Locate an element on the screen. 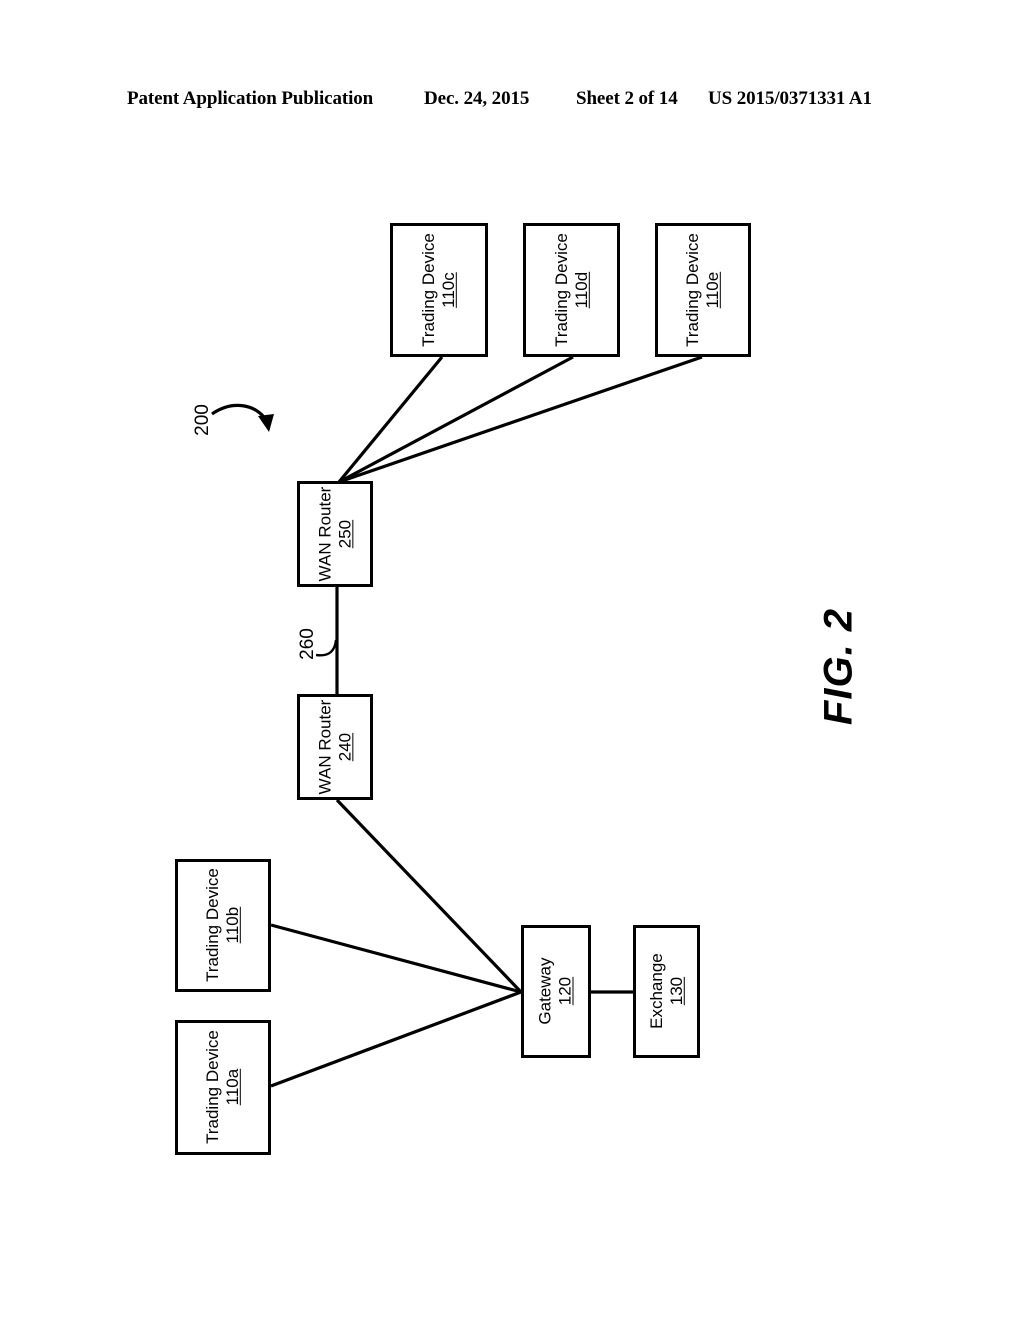  node-trading-device-110b-title: Trading Device is located at coordinates (212, 925).